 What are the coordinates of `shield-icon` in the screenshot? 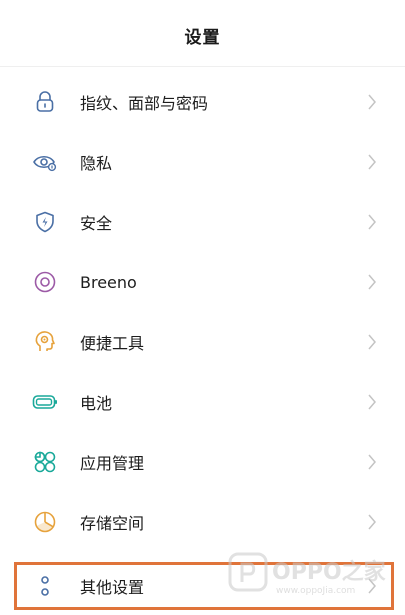 It's located at (45, 222).